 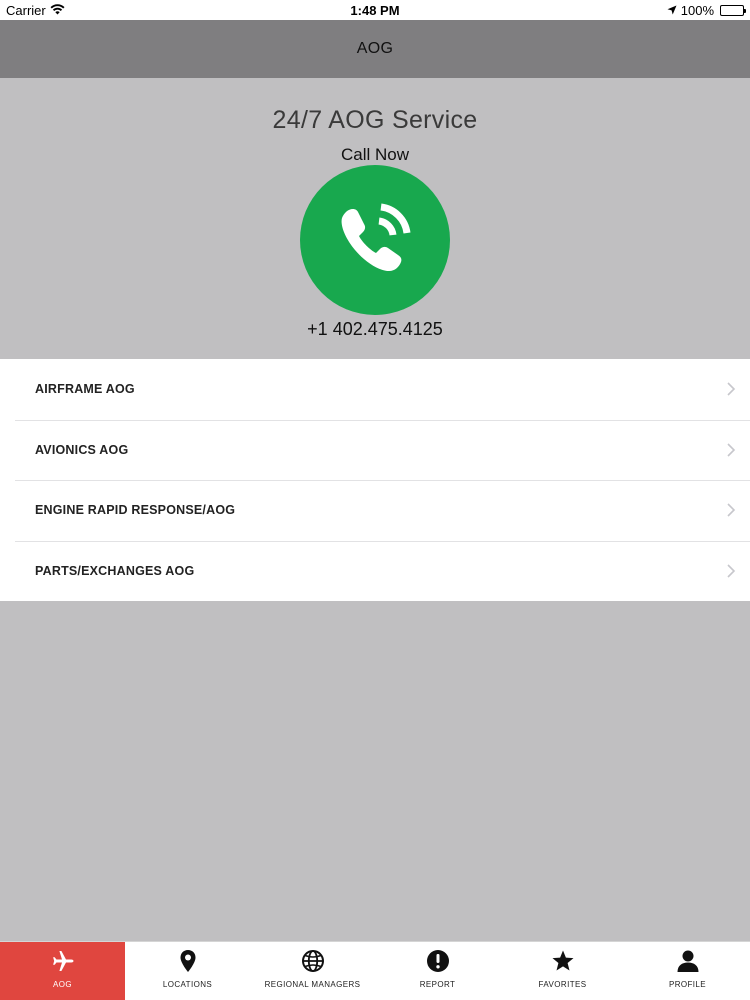 I want to click on tab-profile: PROFILE, so click(x=687, y=971).